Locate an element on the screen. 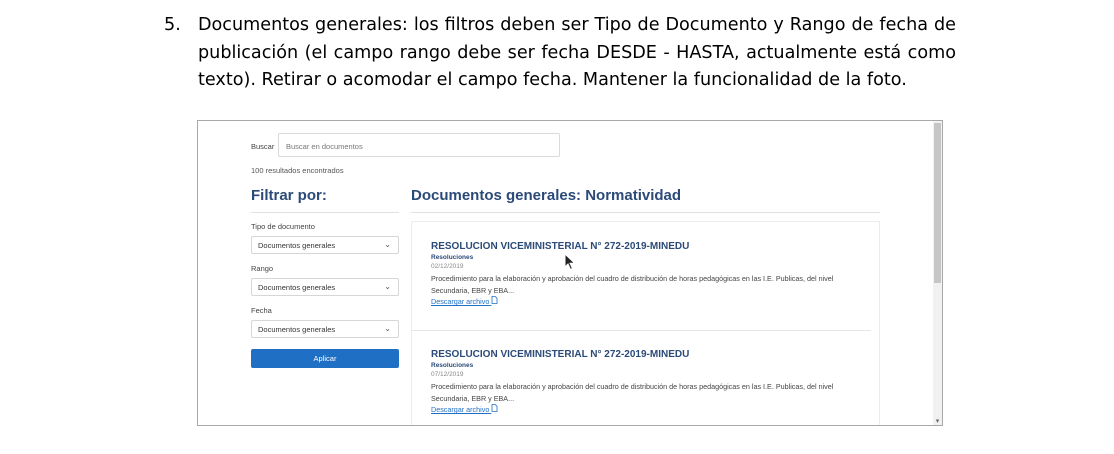  fecha-value: Documentos generales is located at coordinates (297, 329).